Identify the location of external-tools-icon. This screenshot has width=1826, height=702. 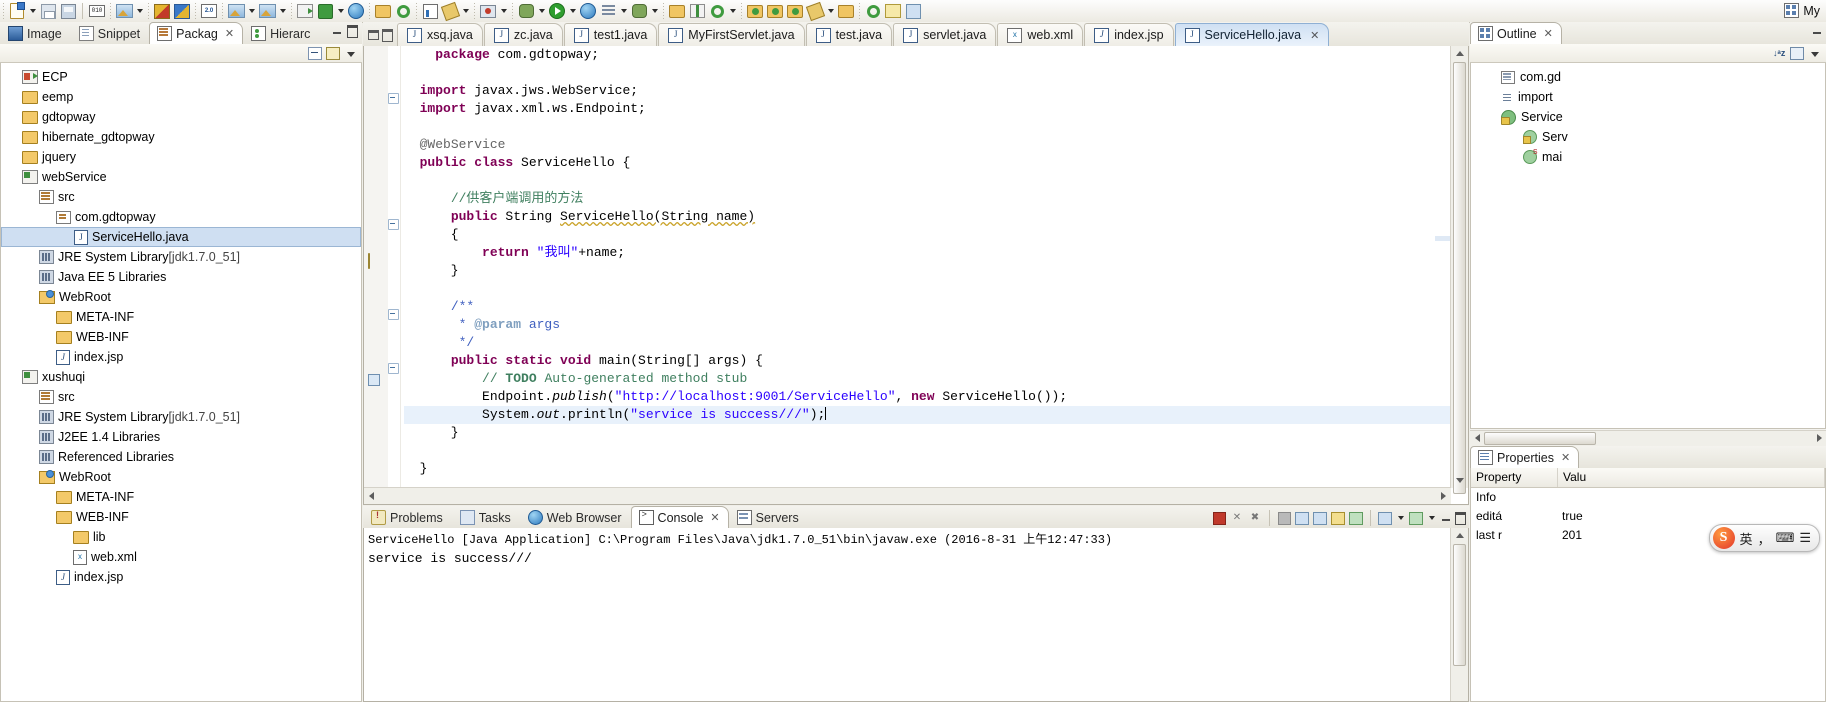
(588, 11).